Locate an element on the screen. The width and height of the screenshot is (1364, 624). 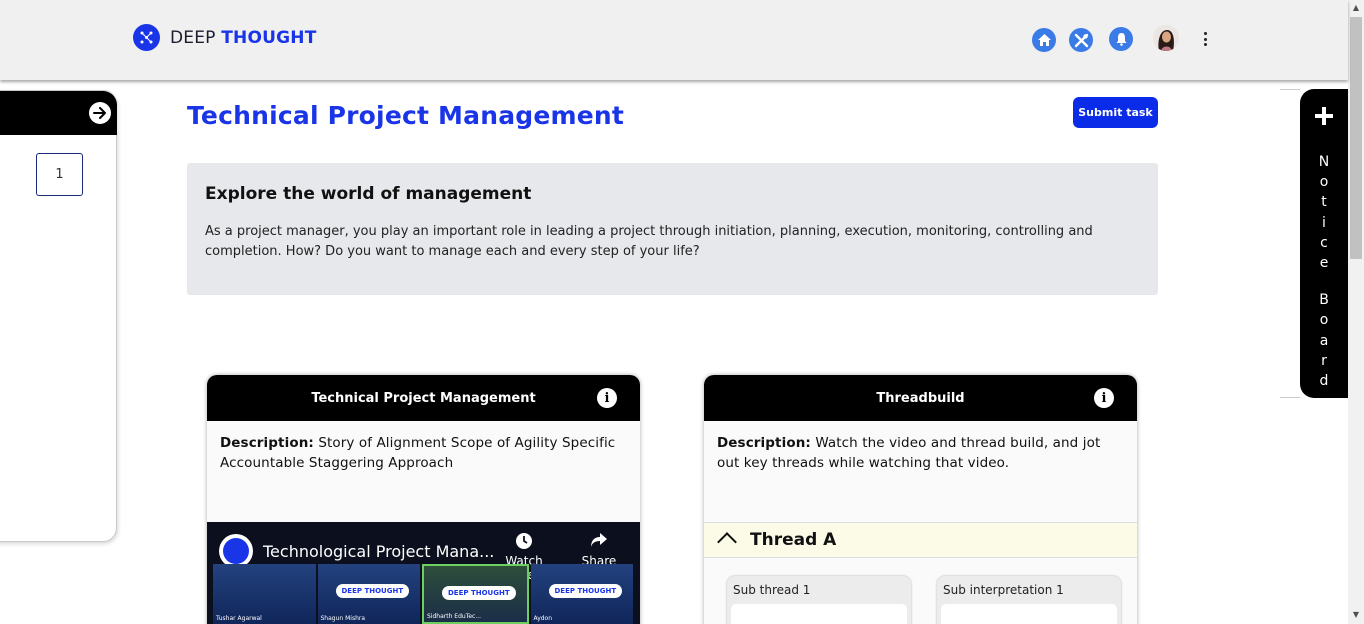
tools-icon is located at coordinates (1081, 40).